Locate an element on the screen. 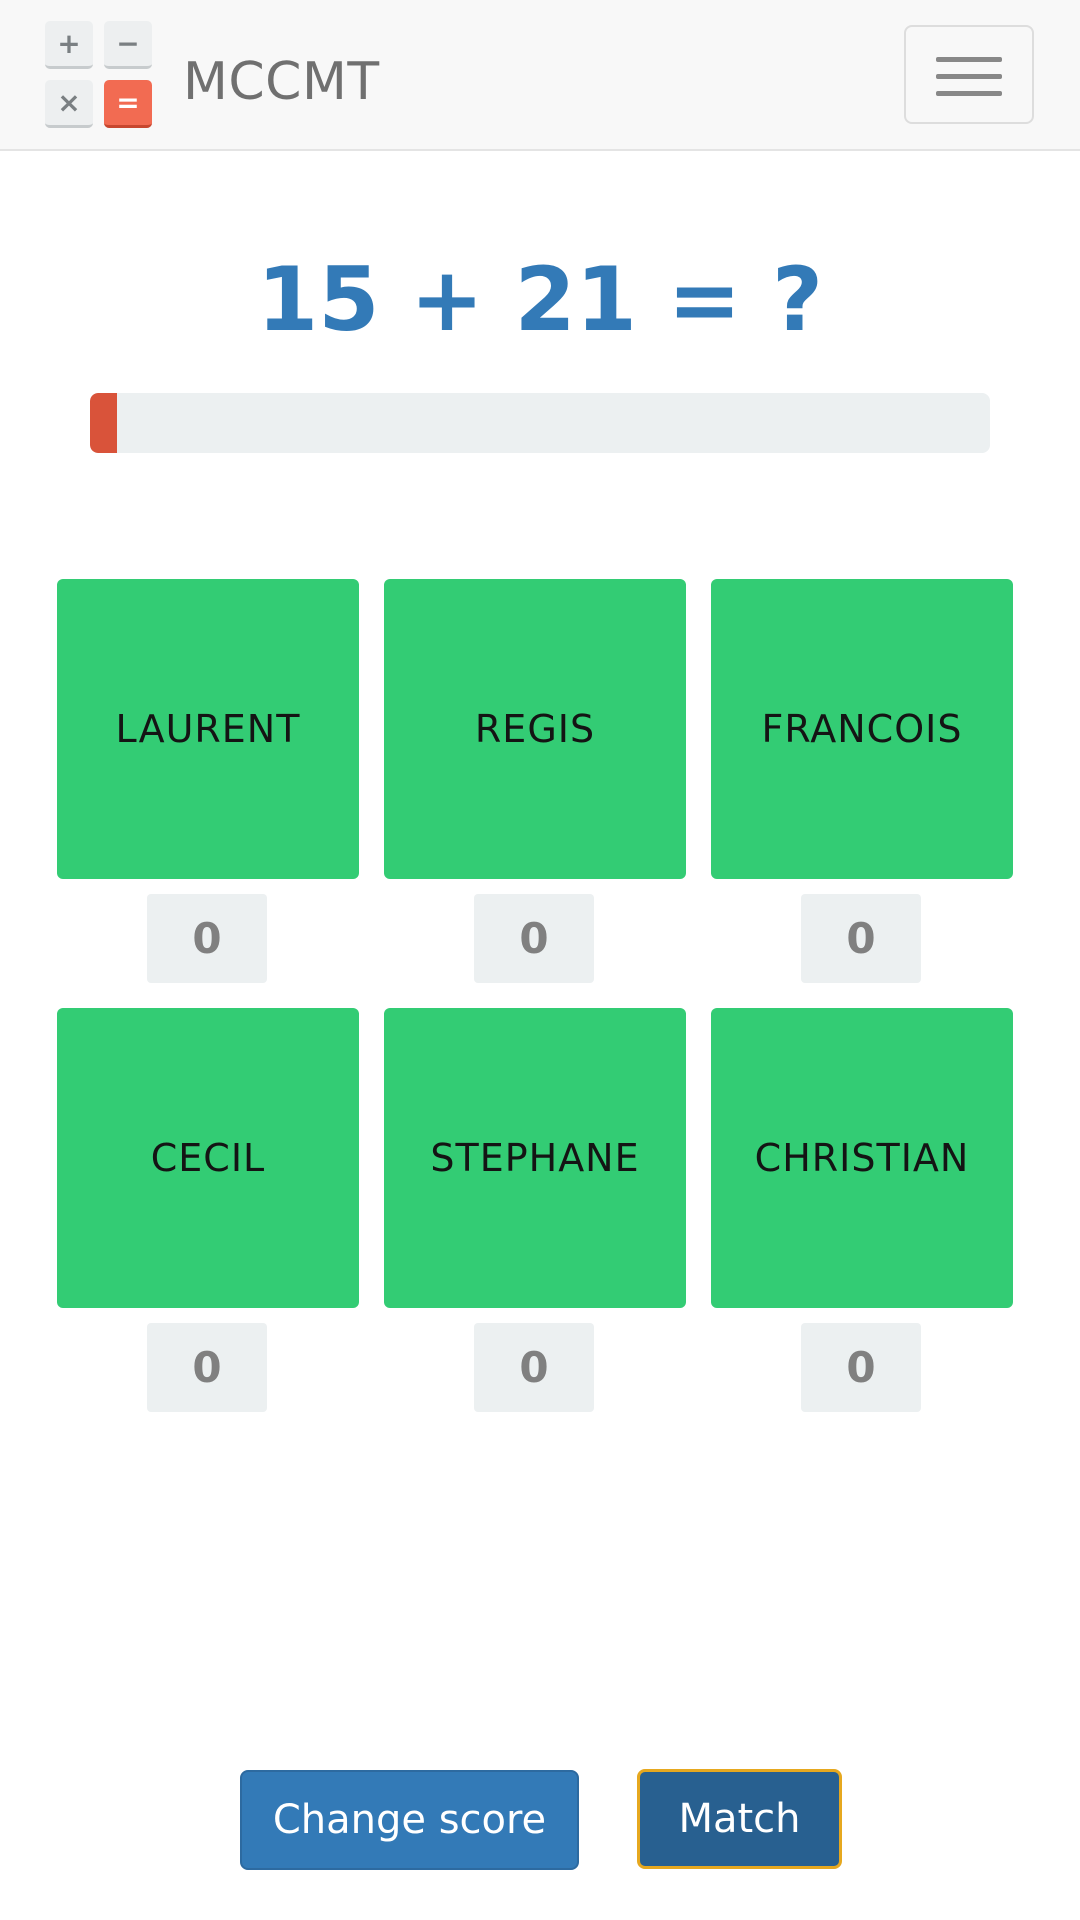  player-card-christian: CHRISTIAN is located at coordinates (862, 1158).